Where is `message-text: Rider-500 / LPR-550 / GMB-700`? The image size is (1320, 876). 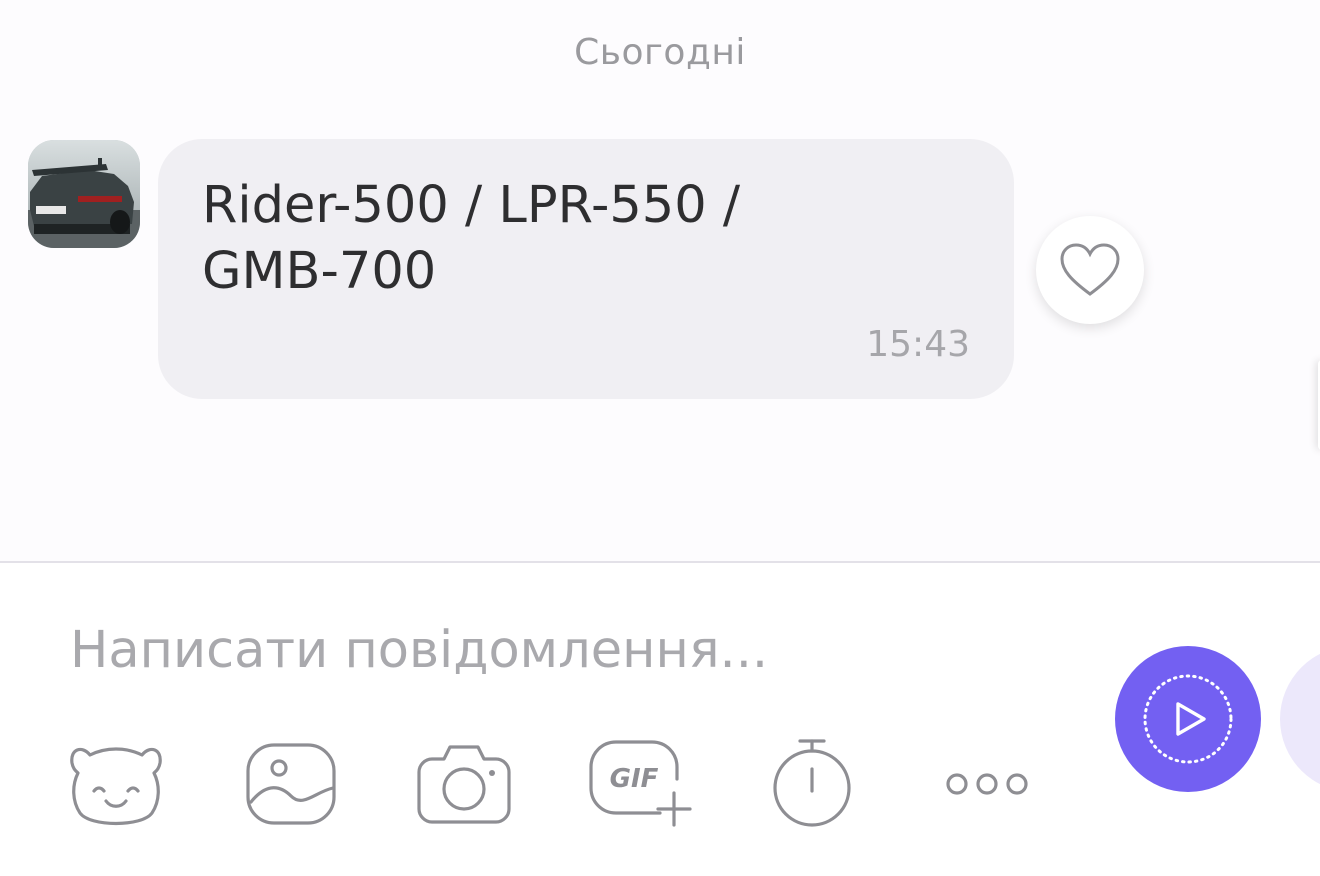
message-text: Rider-500 / LPR-550 / GMB-700 is located at coordinates (471, 238).